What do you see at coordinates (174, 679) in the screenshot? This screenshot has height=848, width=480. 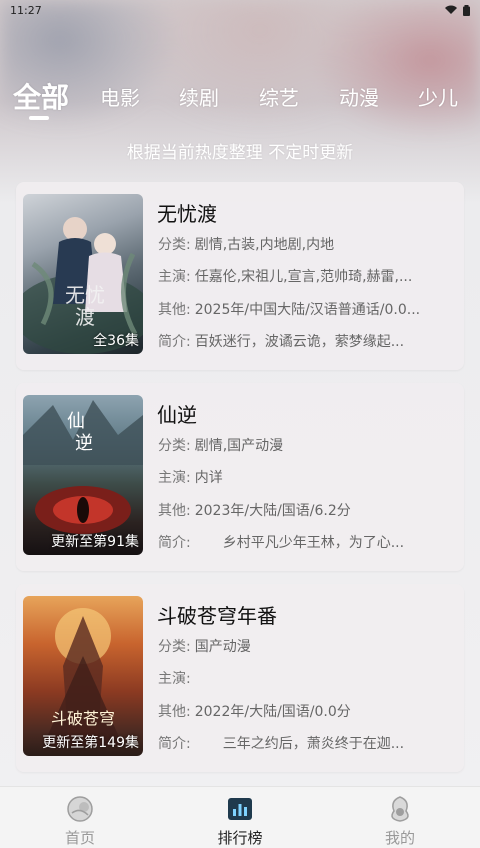 I see `item-cast: 主演:` at bounding box center [174, 679].